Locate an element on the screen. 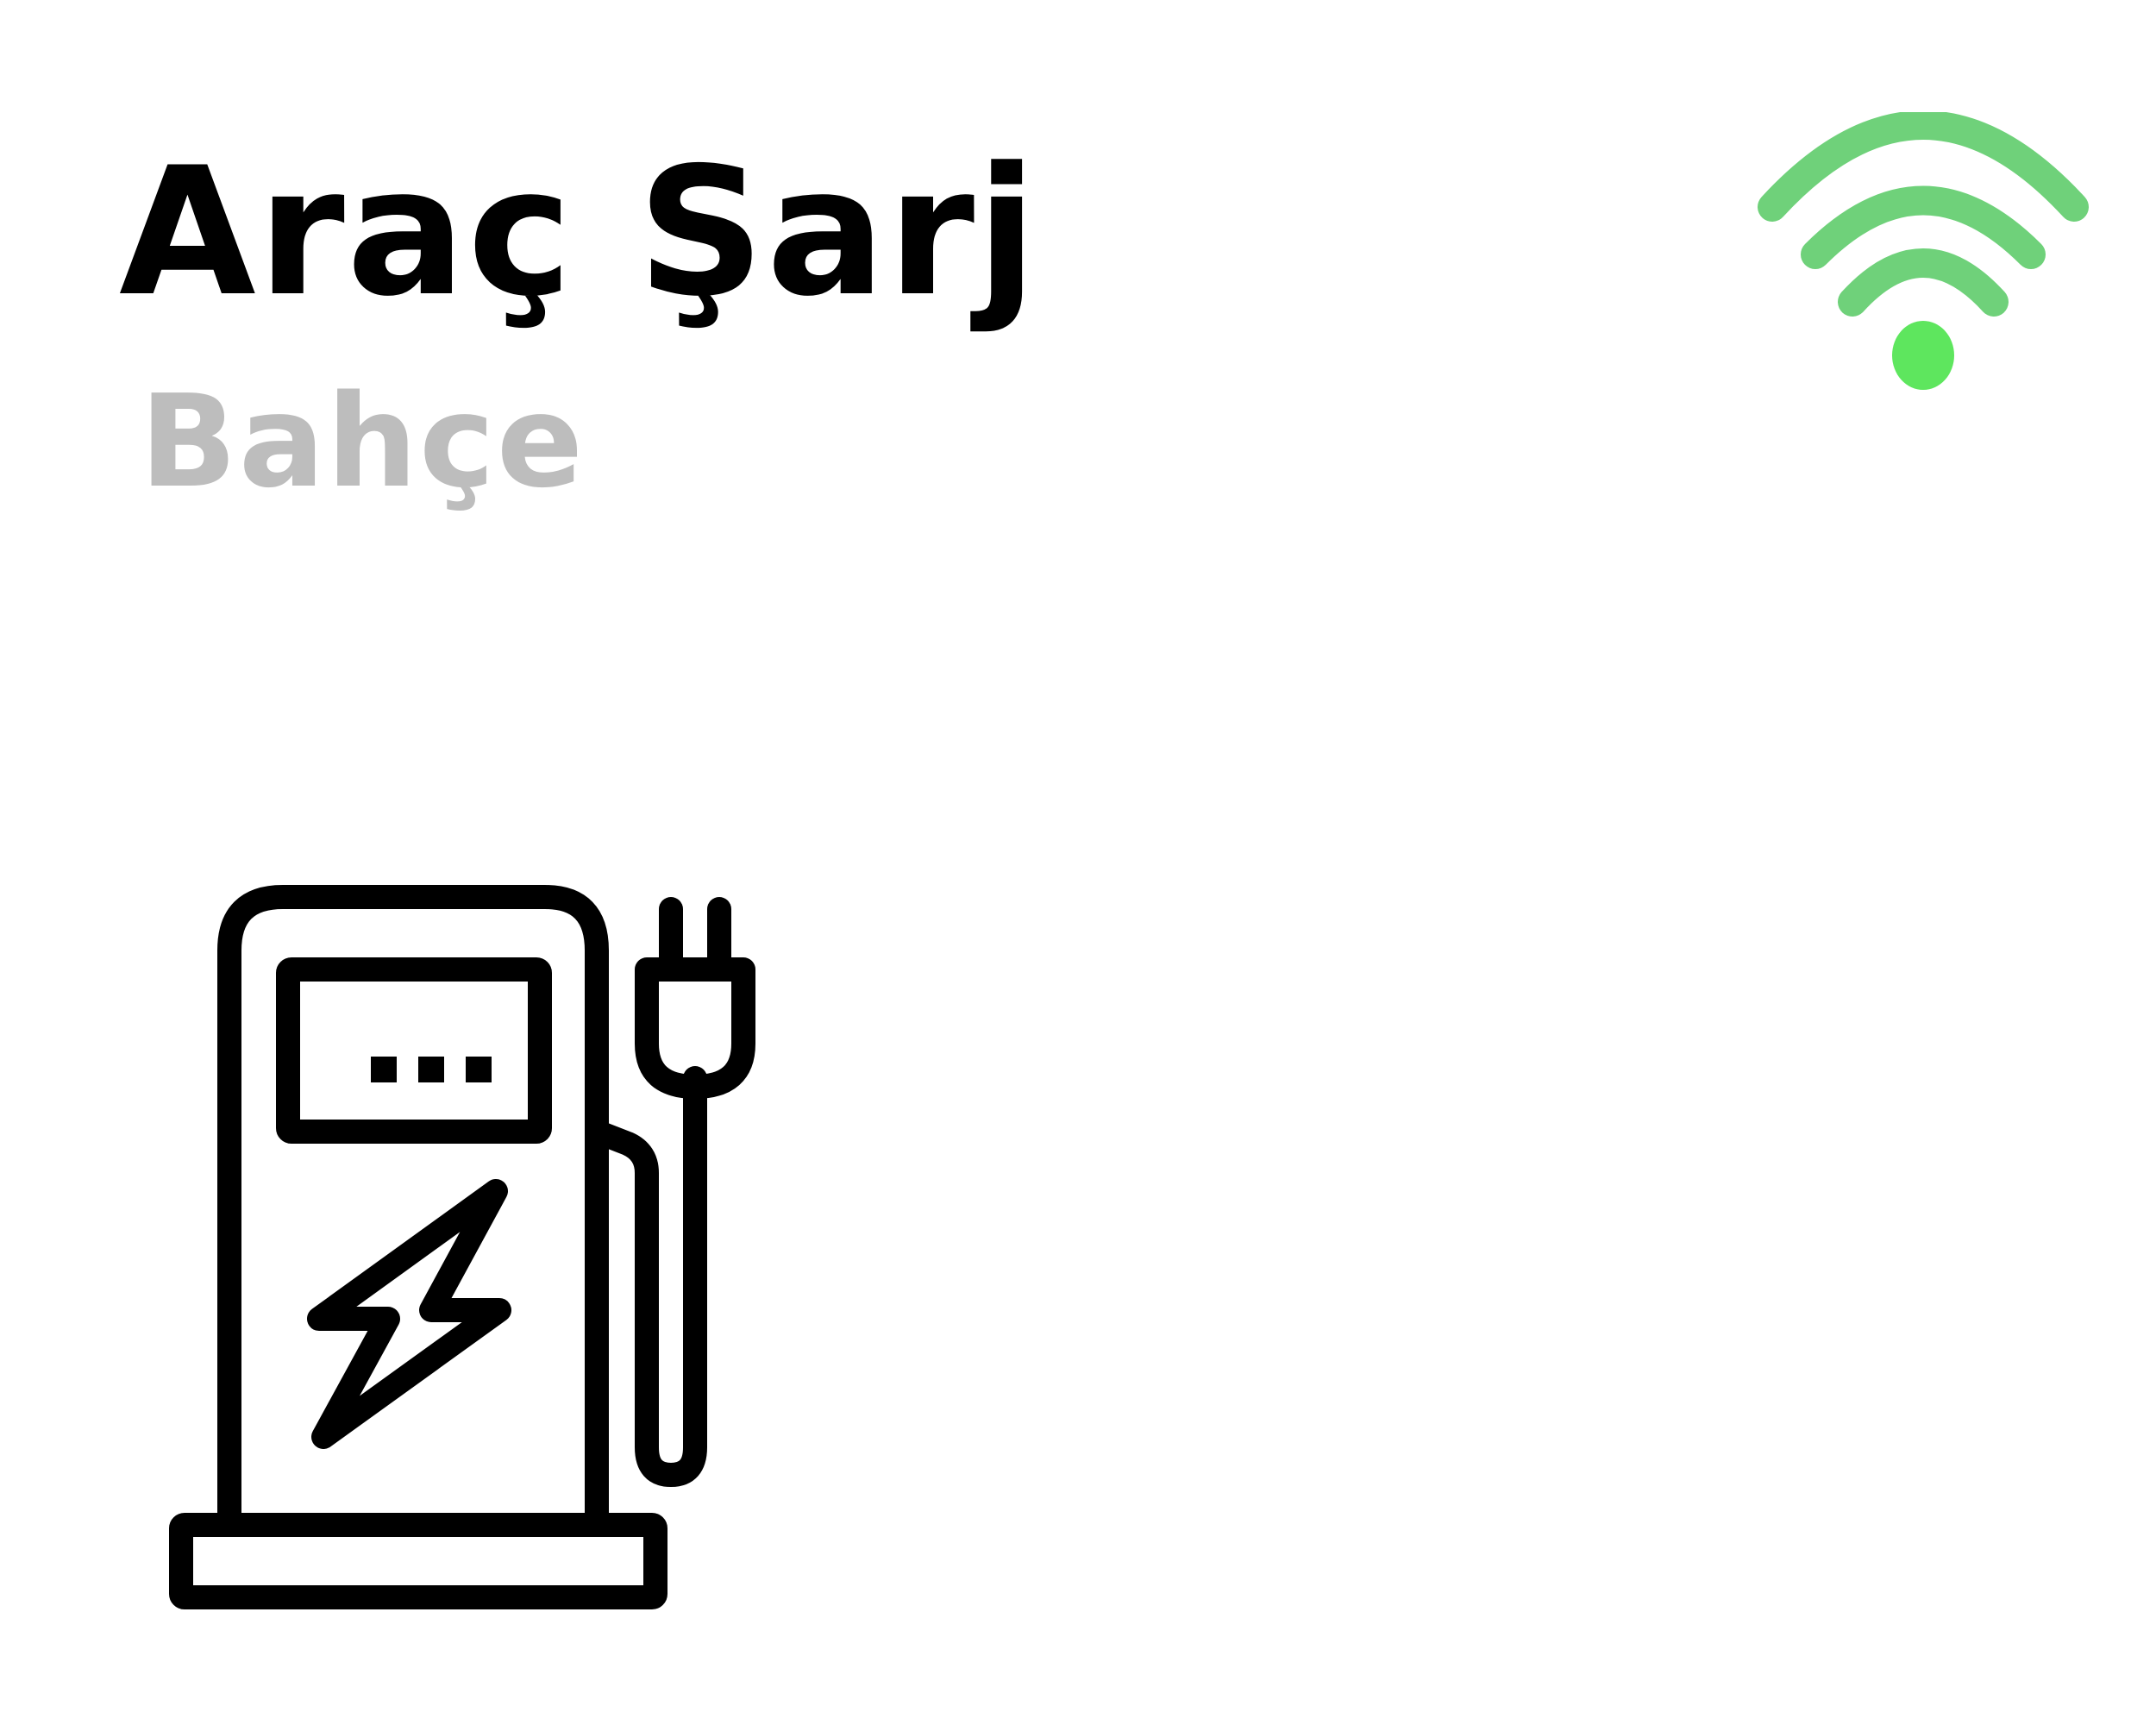 This screenshot has width=2156, height=1725. device-title: Araç Şarj is located at coordinates (579, 233).